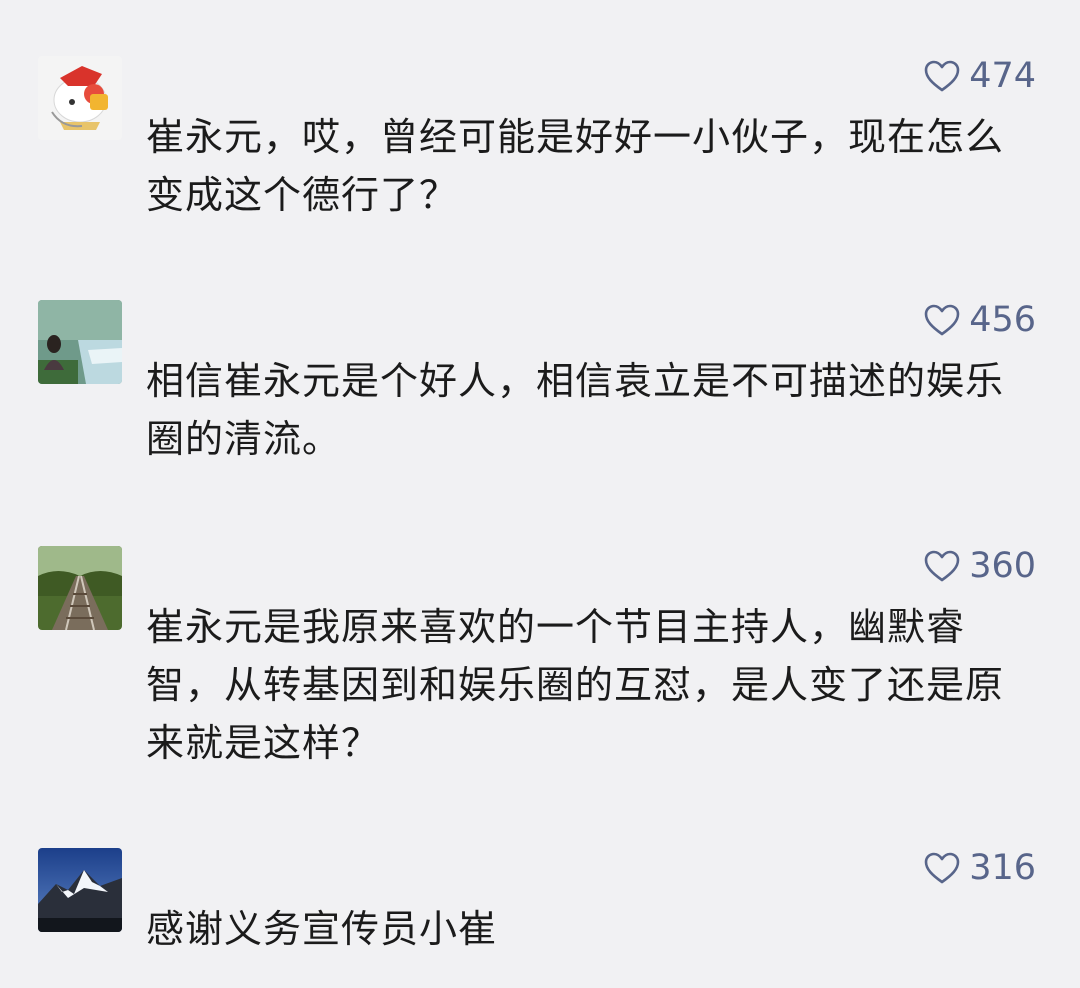  Describe the element at coordinates (575, 166) in the screenshot. I see `comment-text: 崔永元，哎，曾经可能是好好一小伙子，现在怎么变成这个德行了？` at that location.